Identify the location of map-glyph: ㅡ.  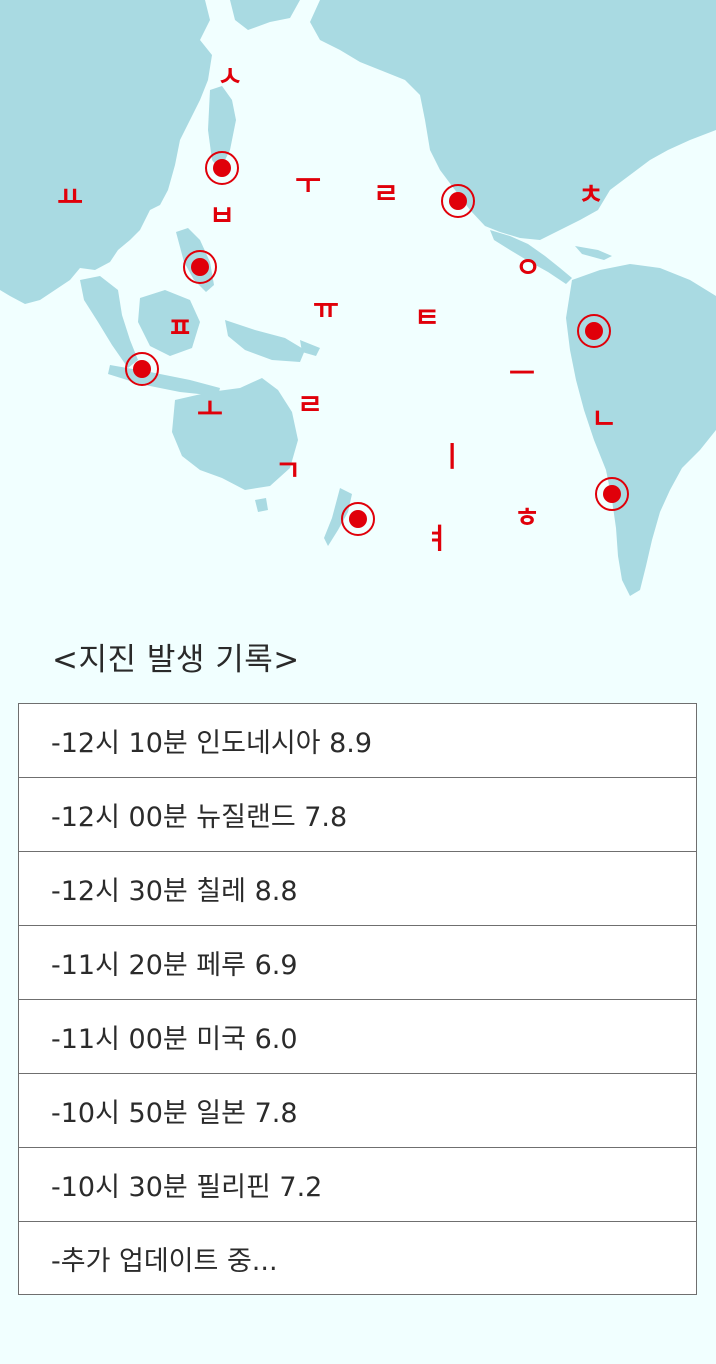
(522, 373).